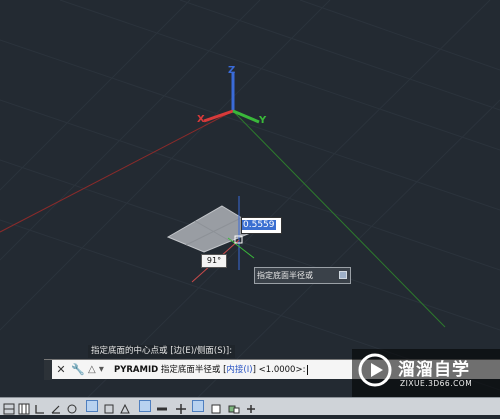 Image resolution: width=500 pixels, height=419 pixels. I want to click on add-icon, so click(251, 406).